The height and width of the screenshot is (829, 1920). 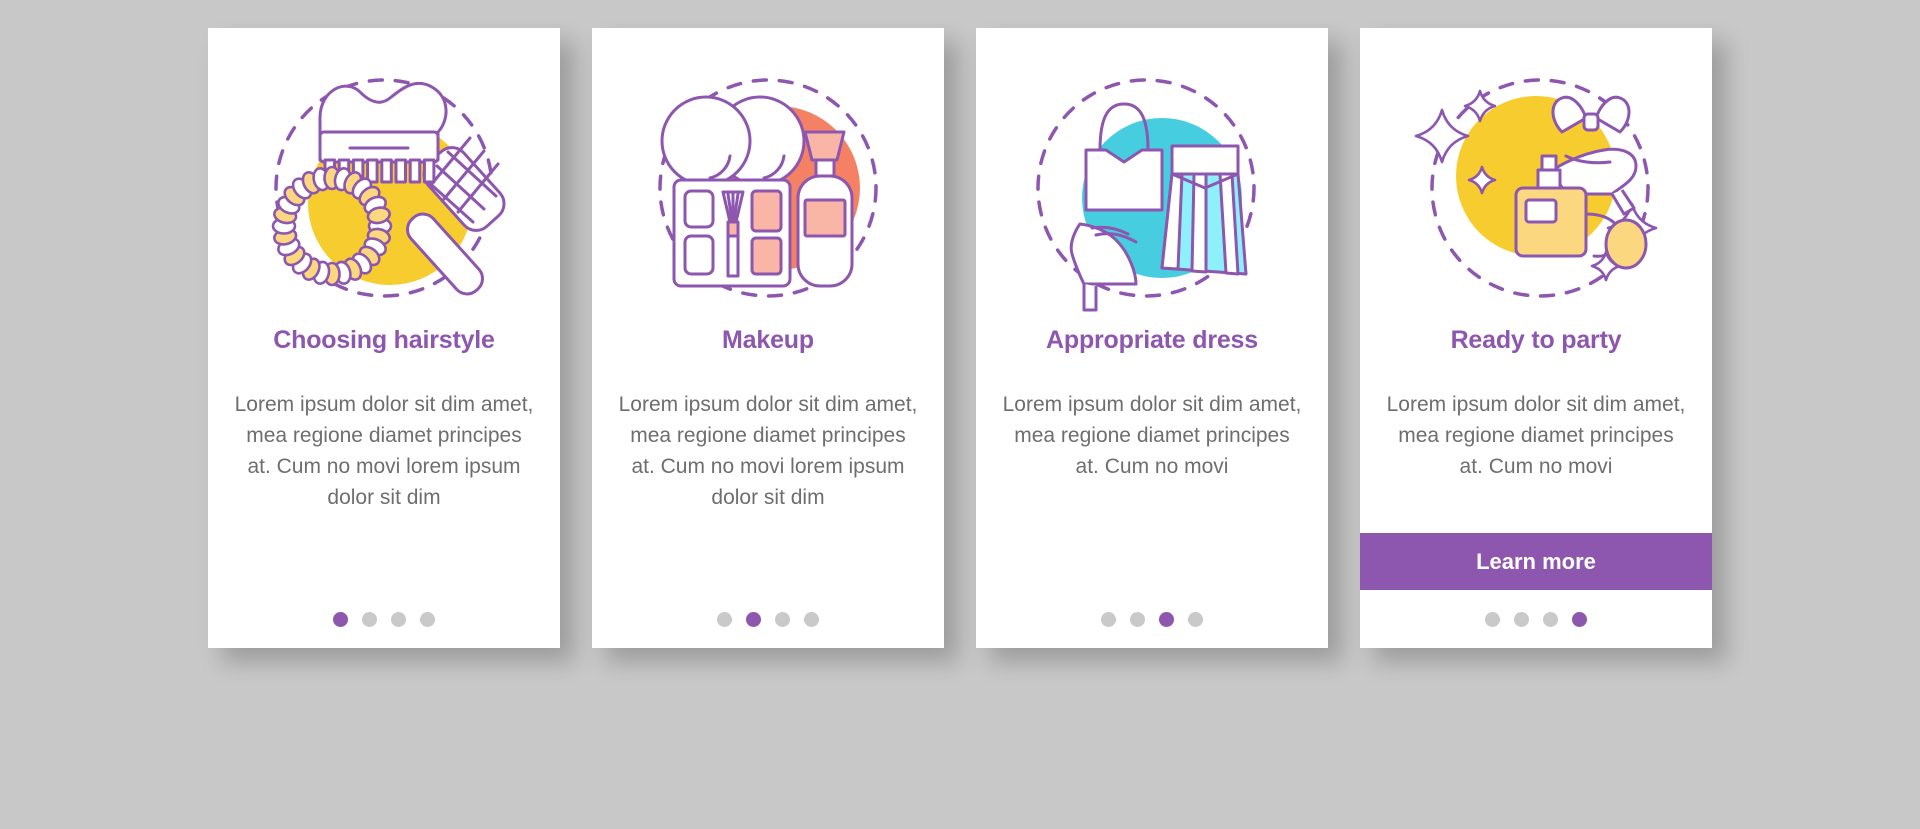 What do you see at coordinates (1536, 173) in the screenshot?
I see `party-illustration` at bounding box center [1536, 173].